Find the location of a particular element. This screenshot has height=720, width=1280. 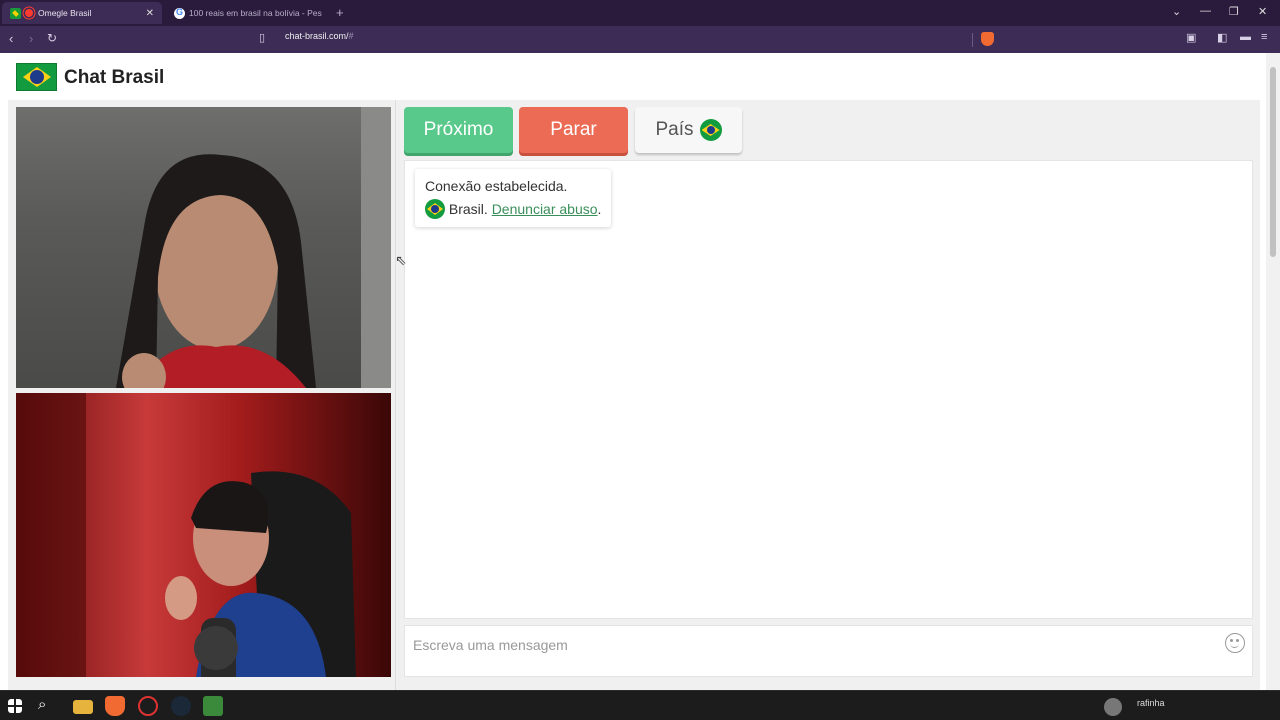

self-video is located at coordinates (203, 535).